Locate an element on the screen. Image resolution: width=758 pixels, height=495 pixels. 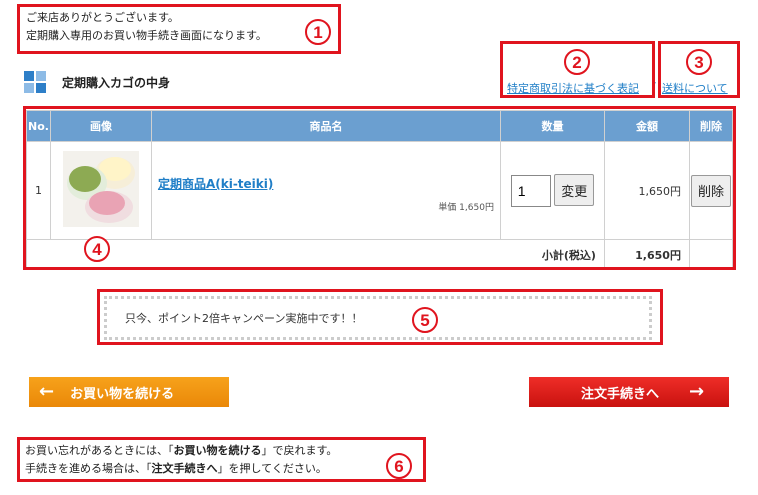
continue-shopping-button: ← お買い物を続ける is located at coordinates (129, 392).